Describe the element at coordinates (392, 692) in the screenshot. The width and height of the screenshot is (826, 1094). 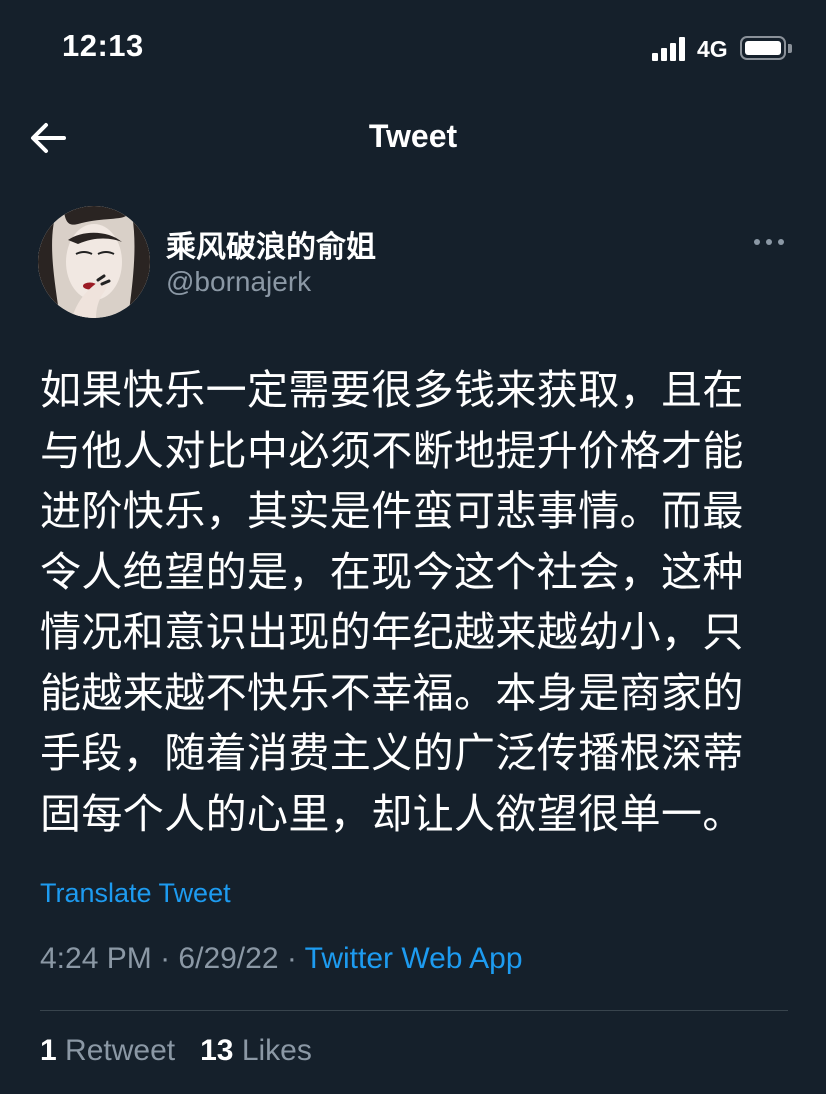
I see `tweet-text-line: 能越来越不快乐不幸福。本身是商家的` at that location.